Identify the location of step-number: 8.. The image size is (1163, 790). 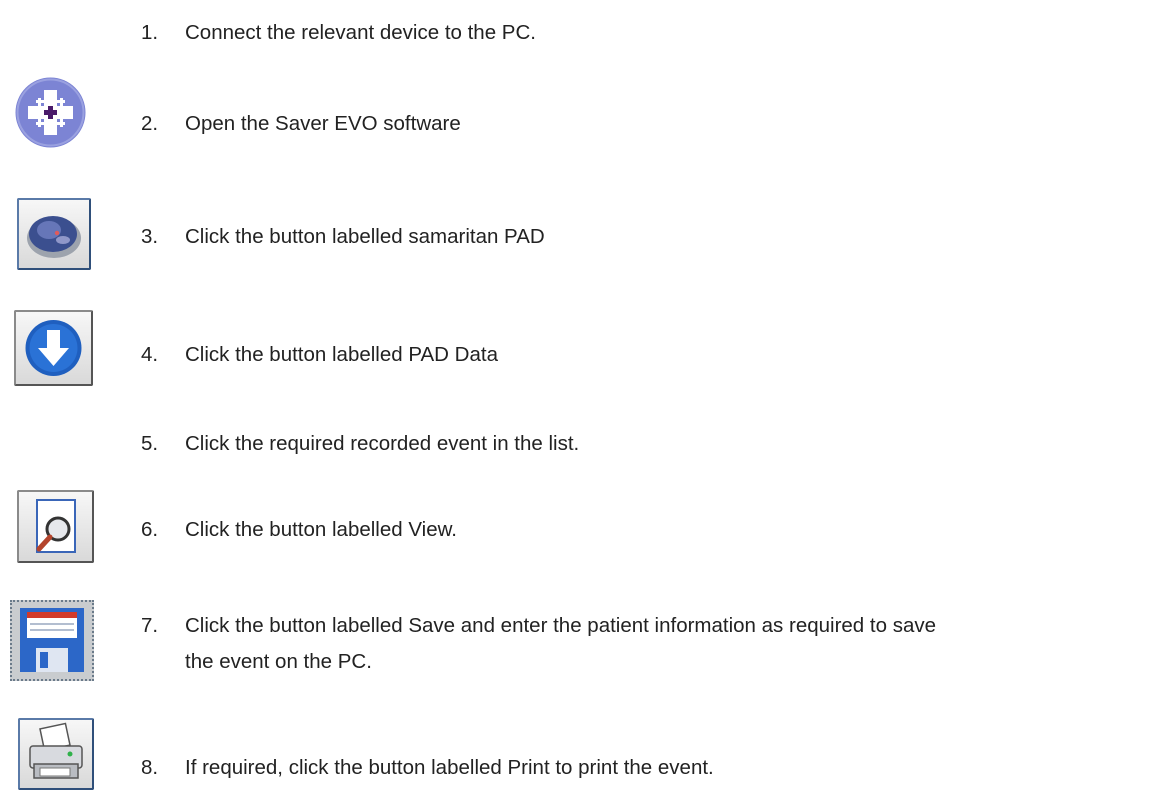
(150, 767).